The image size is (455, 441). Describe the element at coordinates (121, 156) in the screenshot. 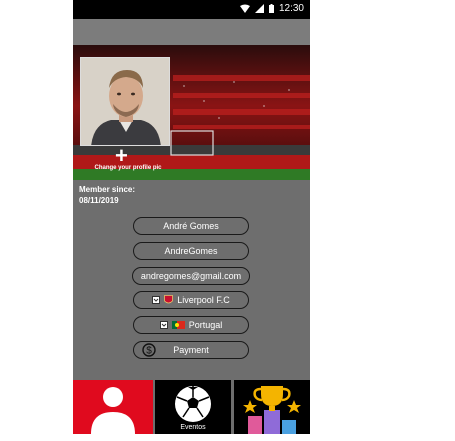

I see `add-photo-plus-icon: +` at that location.